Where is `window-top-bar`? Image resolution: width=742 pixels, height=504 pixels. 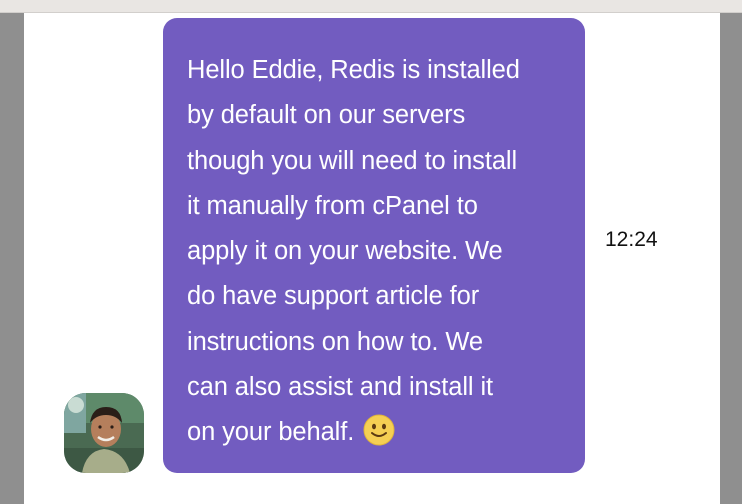
window-top-bar is located at coordinates (371, 6).